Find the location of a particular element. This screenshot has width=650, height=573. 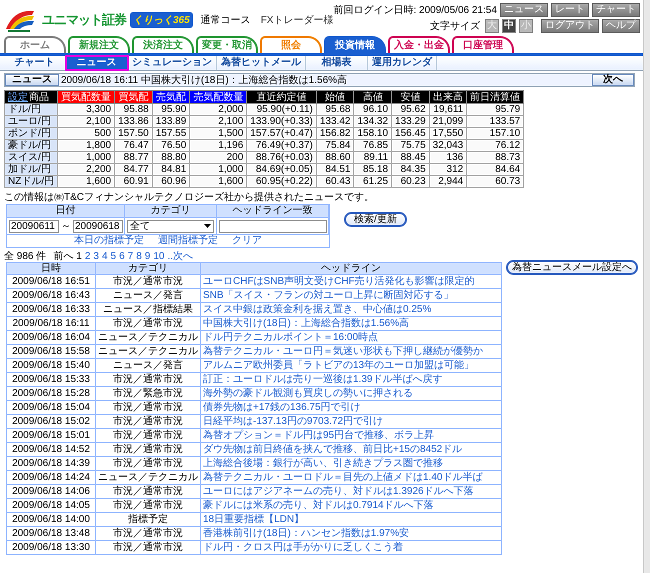

product-cell: スイス/円 is located at coordinates (31, 158).